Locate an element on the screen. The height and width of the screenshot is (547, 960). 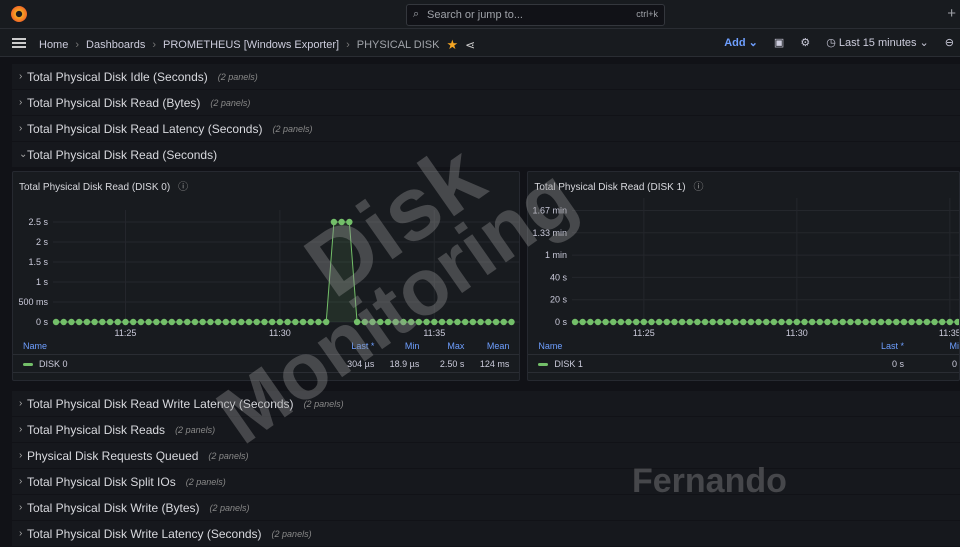
y-tick-label: 40 s is located at coordinates (559, 277).